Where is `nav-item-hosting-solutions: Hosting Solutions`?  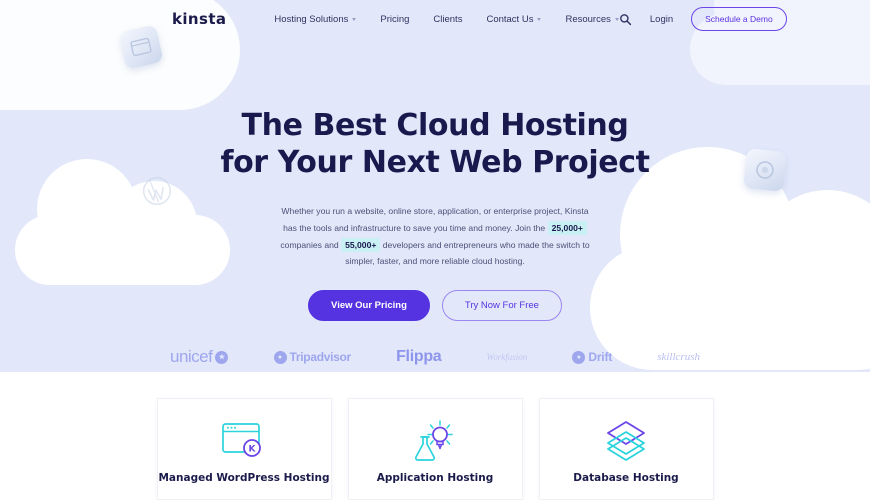 nav-item-hosting-solutions: Hosting Solutions is located at coordinates (315, 19).